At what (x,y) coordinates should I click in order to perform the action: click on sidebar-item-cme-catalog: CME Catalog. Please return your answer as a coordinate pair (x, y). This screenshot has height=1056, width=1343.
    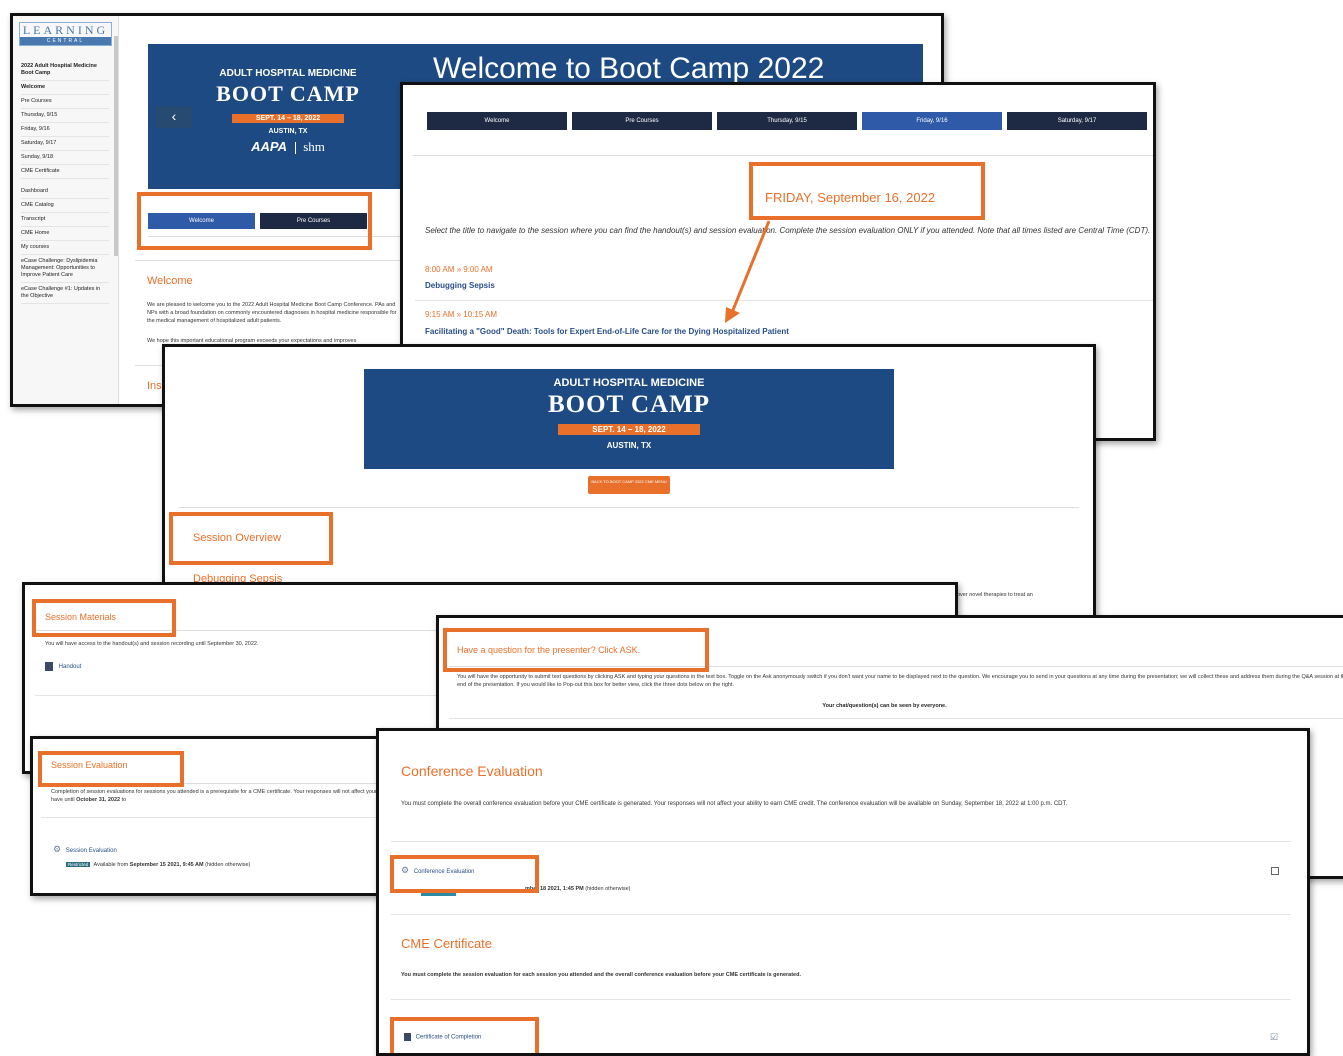
    Looking at the image, I should click on (65, 206).